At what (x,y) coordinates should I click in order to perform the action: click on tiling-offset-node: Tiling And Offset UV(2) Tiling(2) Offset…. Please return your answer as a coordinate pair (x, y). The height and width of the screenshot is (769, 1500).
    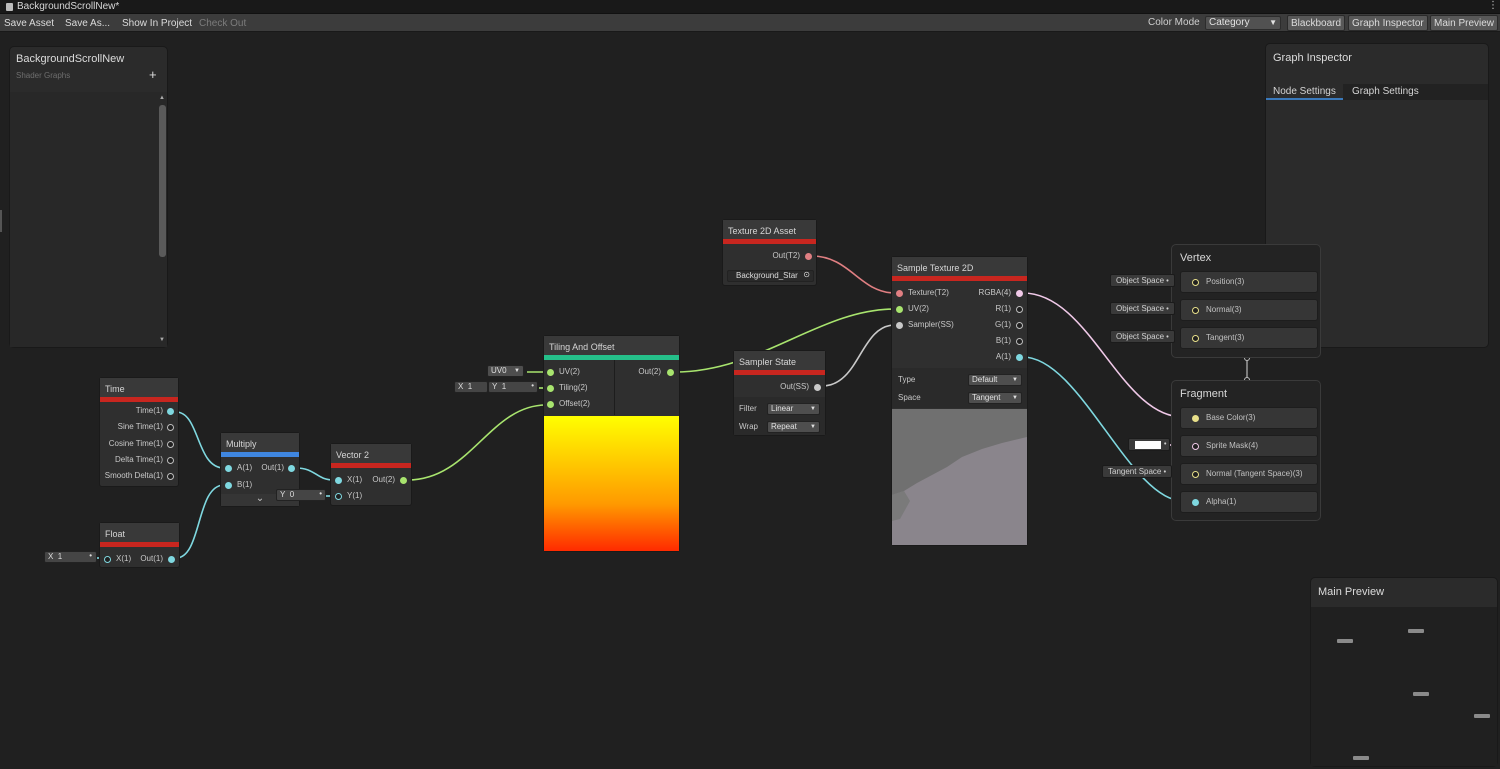
    Looking at the image, I should click on (611, 443).